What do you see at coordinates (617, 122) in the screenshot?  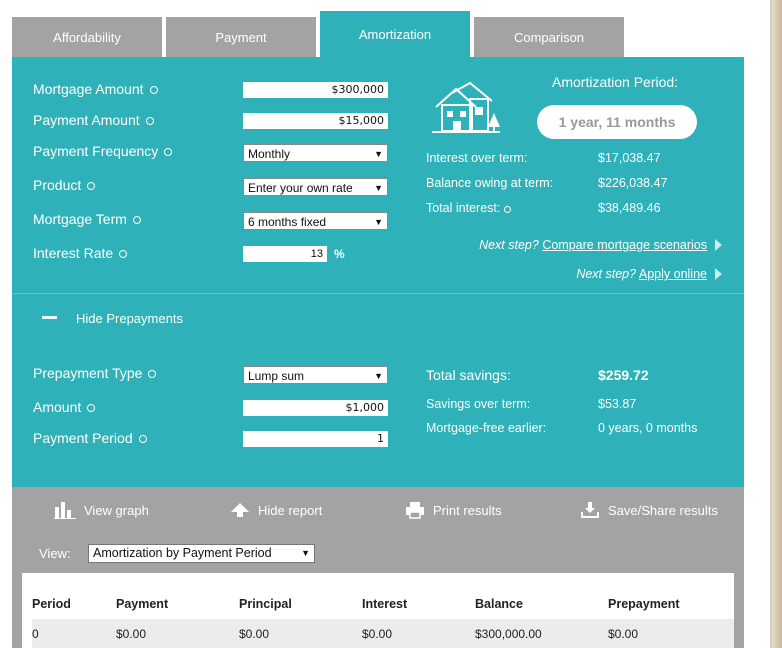 I see `amortization-period-value: 1 year, 11 months` at bounding box center [617, 122].